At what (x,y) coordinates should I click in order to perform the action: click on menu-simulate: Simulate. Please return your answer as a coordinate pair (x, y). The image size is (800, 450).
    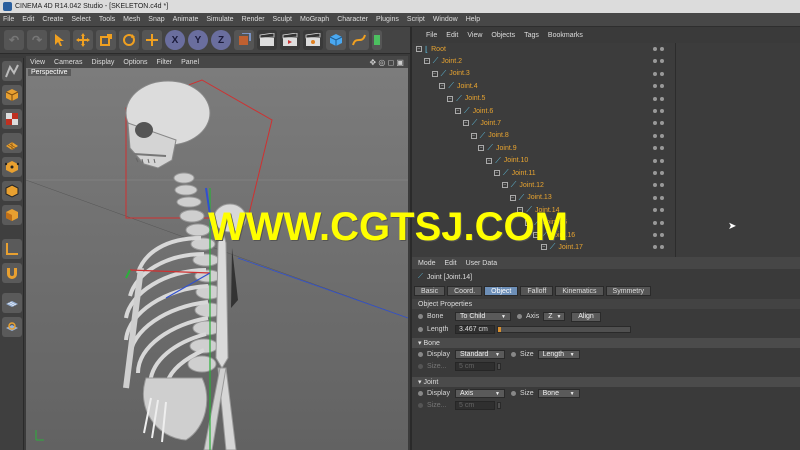
    Looking at the image, I should click on (219, 19).